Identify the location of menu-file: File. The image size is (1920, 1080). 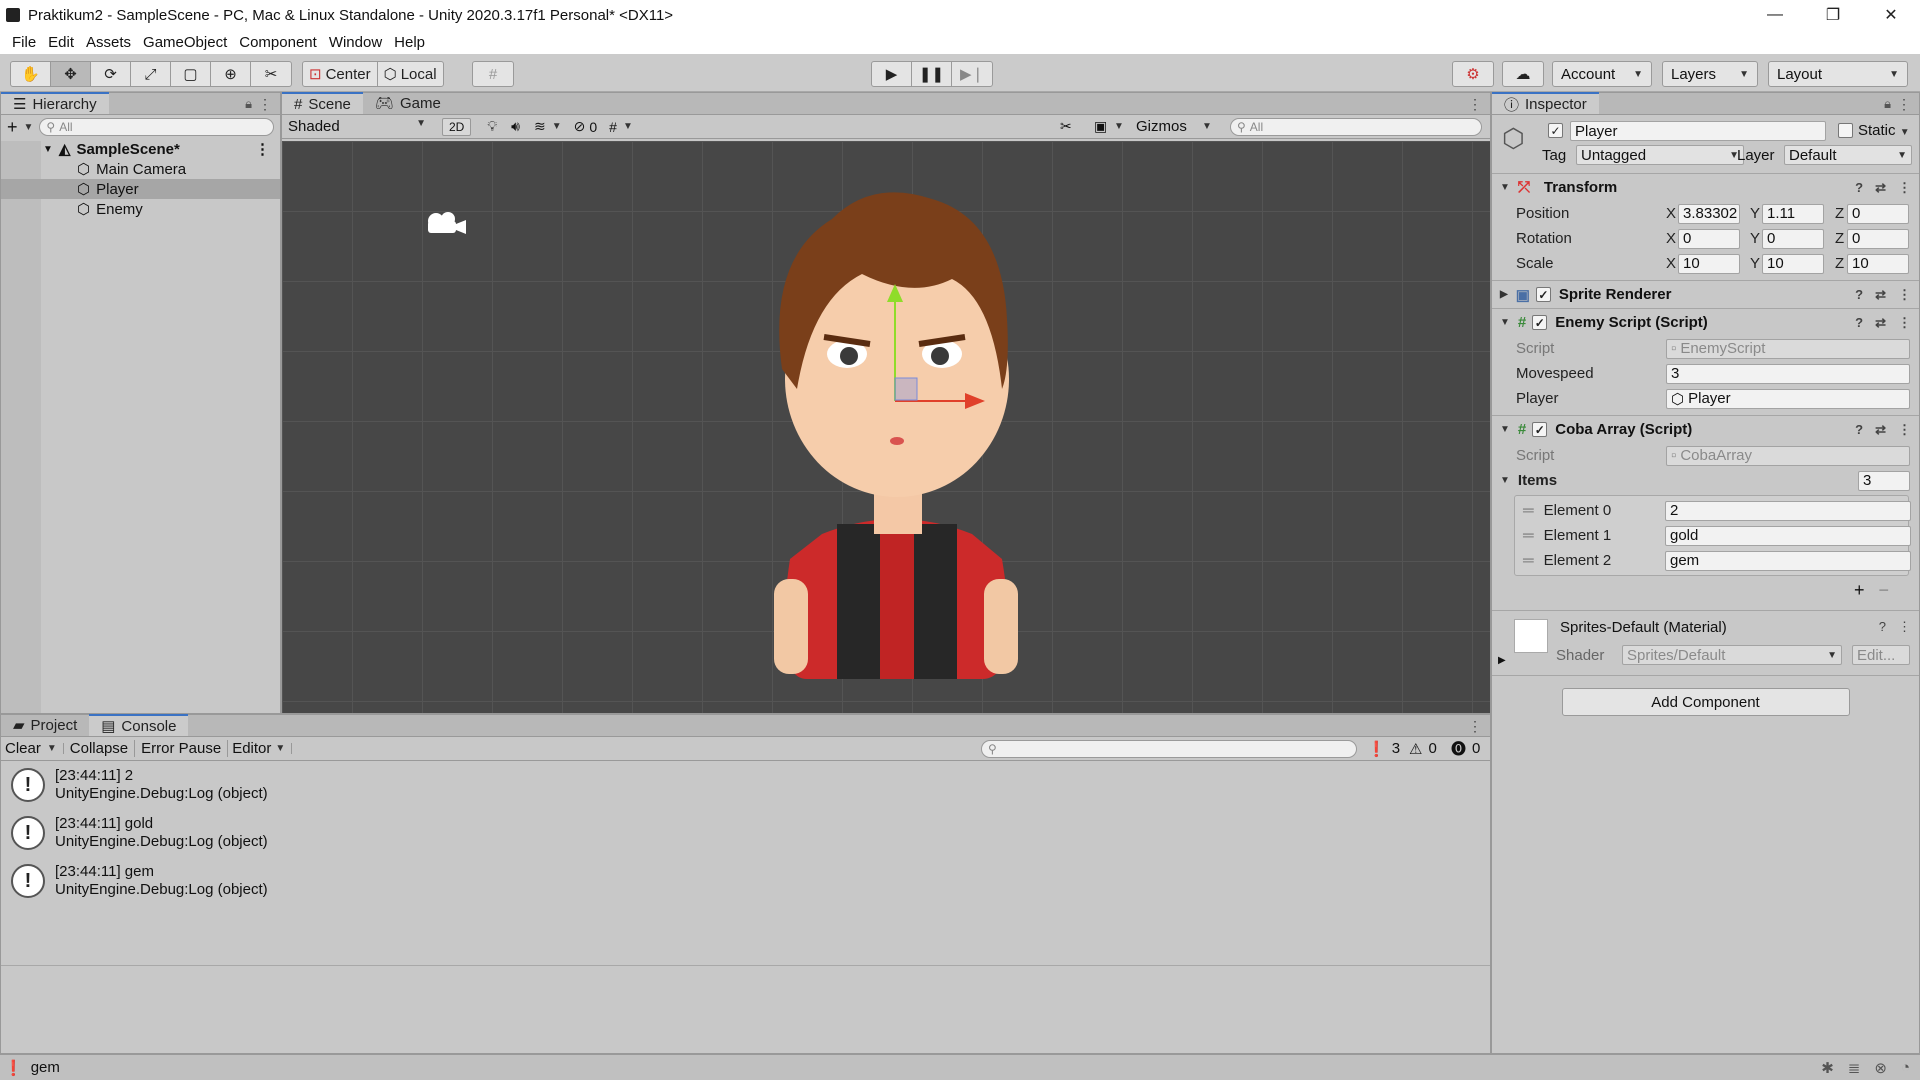
(24, 42).